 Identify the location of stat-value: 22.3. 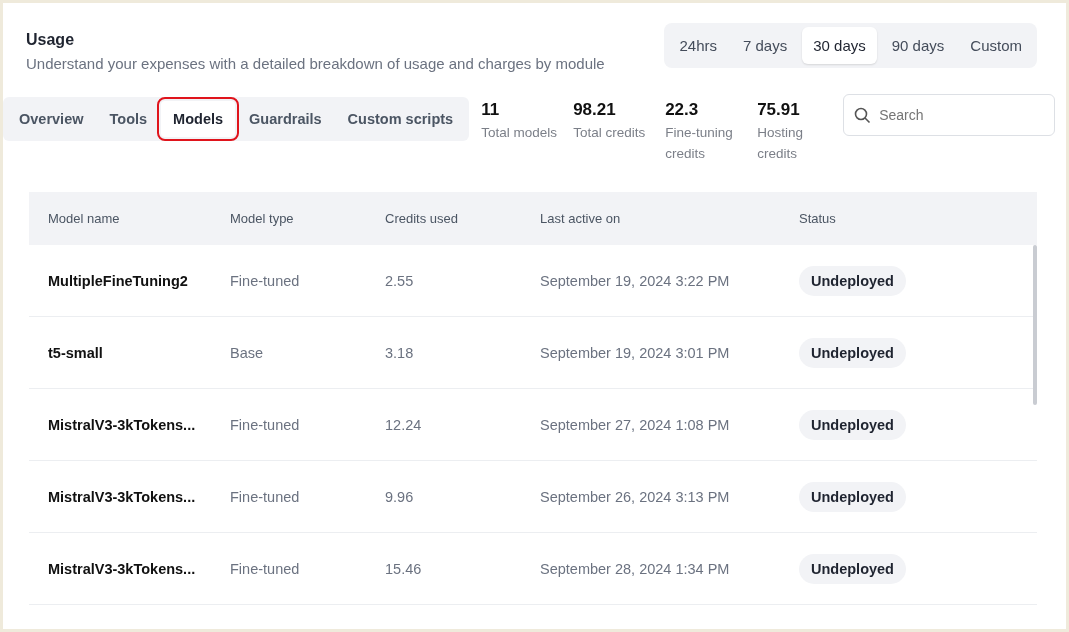
(682, 110).